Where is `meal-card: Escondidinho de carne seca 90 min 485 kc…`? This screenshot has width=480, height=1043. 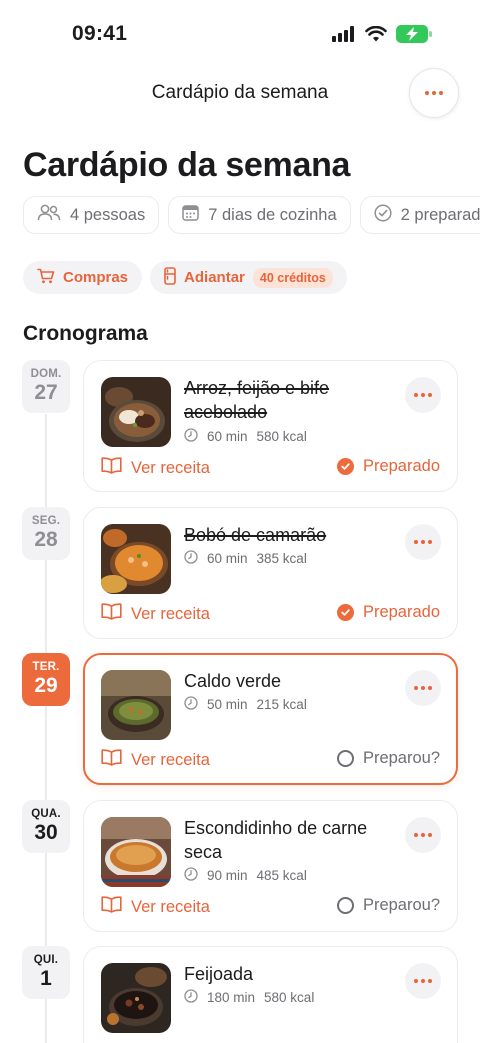
meal-card: Escondidinho de carne seca 90 min 485 kc… is located at coordinates (270, 866).